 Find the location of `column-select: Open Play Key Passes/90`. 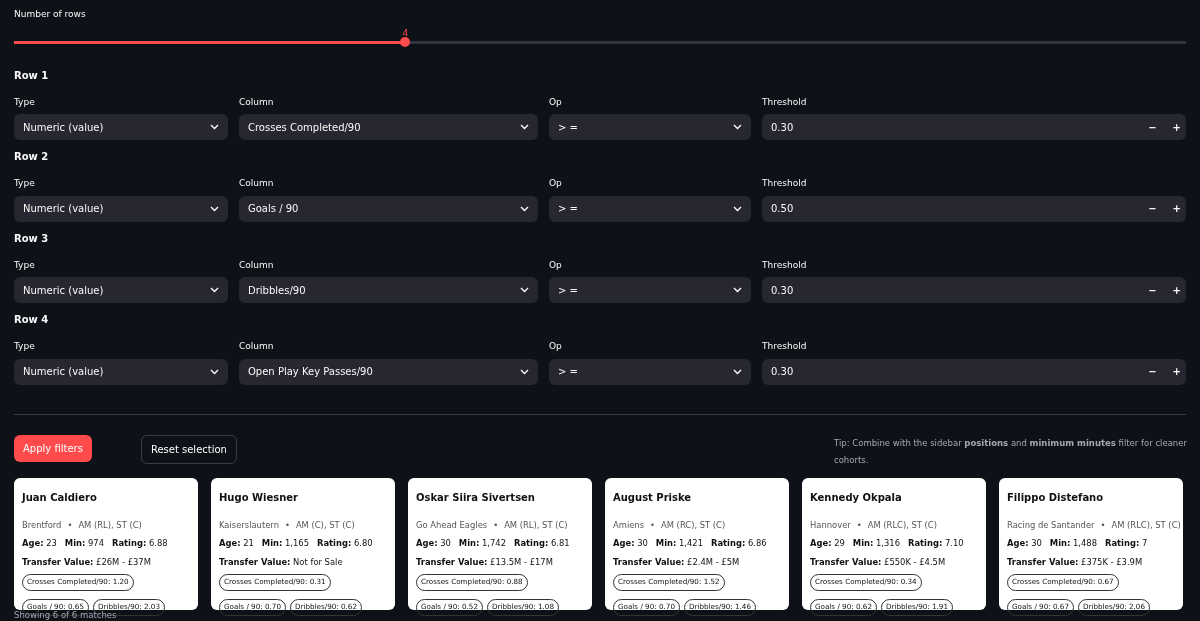

column-select: Open Play Key Passes/90 is located at coordinates (388, 371).